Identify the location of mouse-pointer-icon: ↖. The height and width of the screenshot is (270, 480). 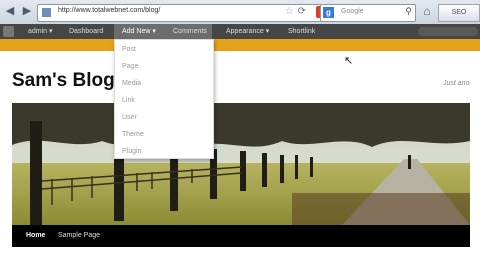
(349, 61).